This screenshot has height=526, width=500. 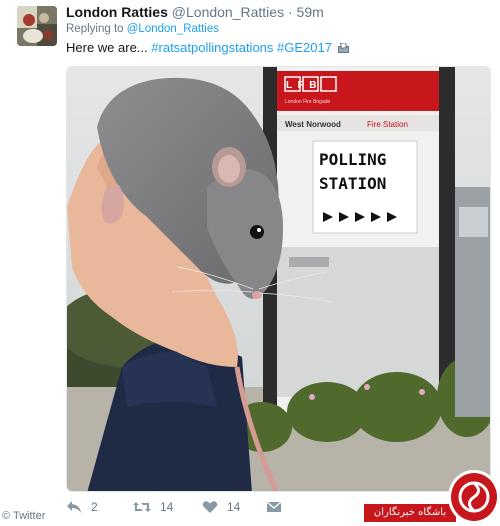 What do you see at coordinates (304, 47) in the screenshot?
I see `hashtag-link: #GE2017` at bounding box center [304, 47].